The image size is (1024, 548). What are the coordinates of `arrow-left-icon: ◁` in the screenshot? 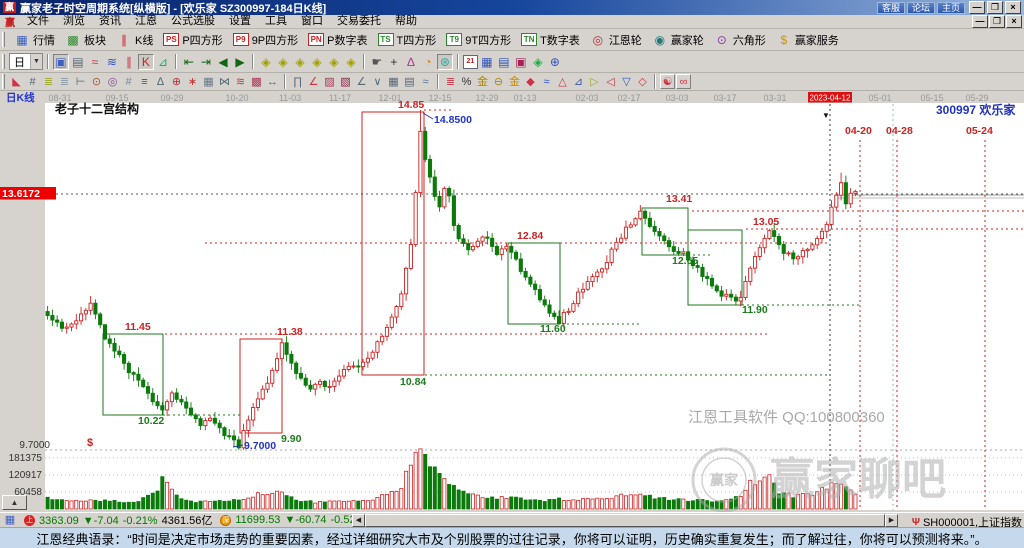 It's located at (610, 81).